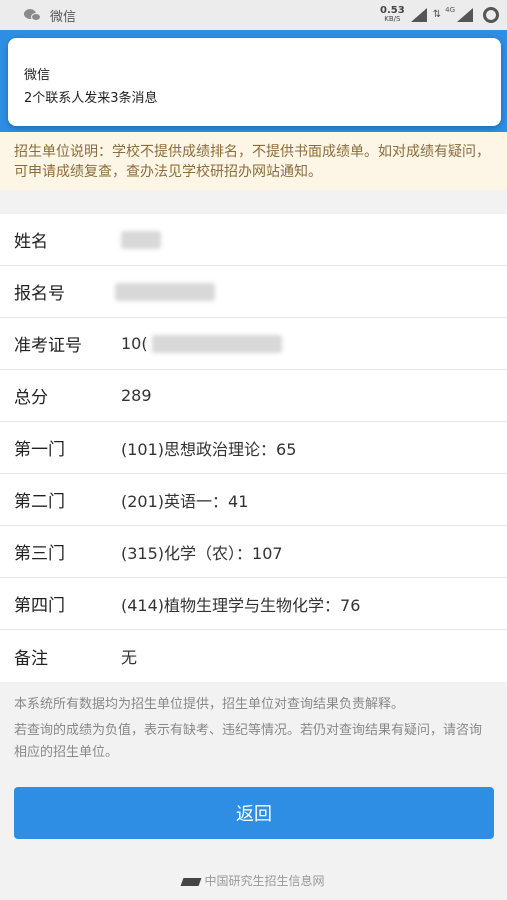 The height and width of the screenshot is (900, 507). Describe the element at coordinates (134, 343) in the screenshot. I see `field-value: 10(` at that location.